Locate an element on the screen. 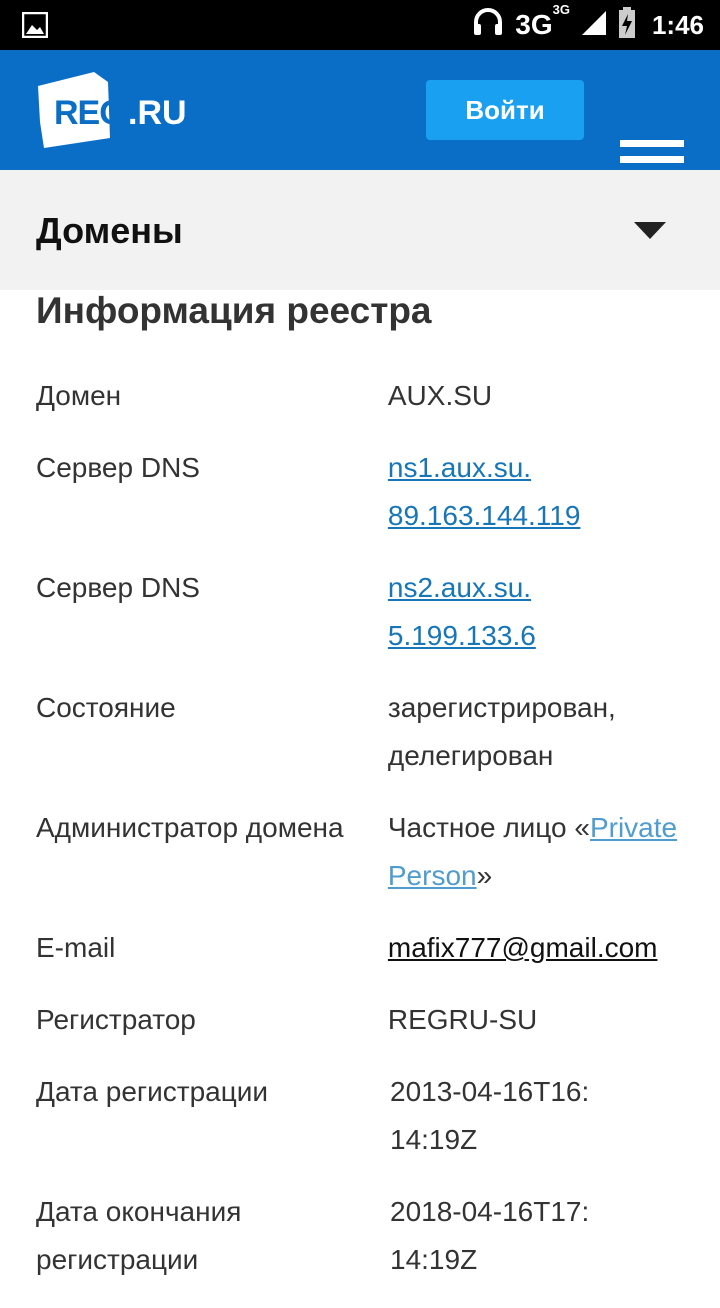 The width and height of the screenshot is (720, 1308). admin-prefix: Частное лицо « is located at coordinates (488, 827).